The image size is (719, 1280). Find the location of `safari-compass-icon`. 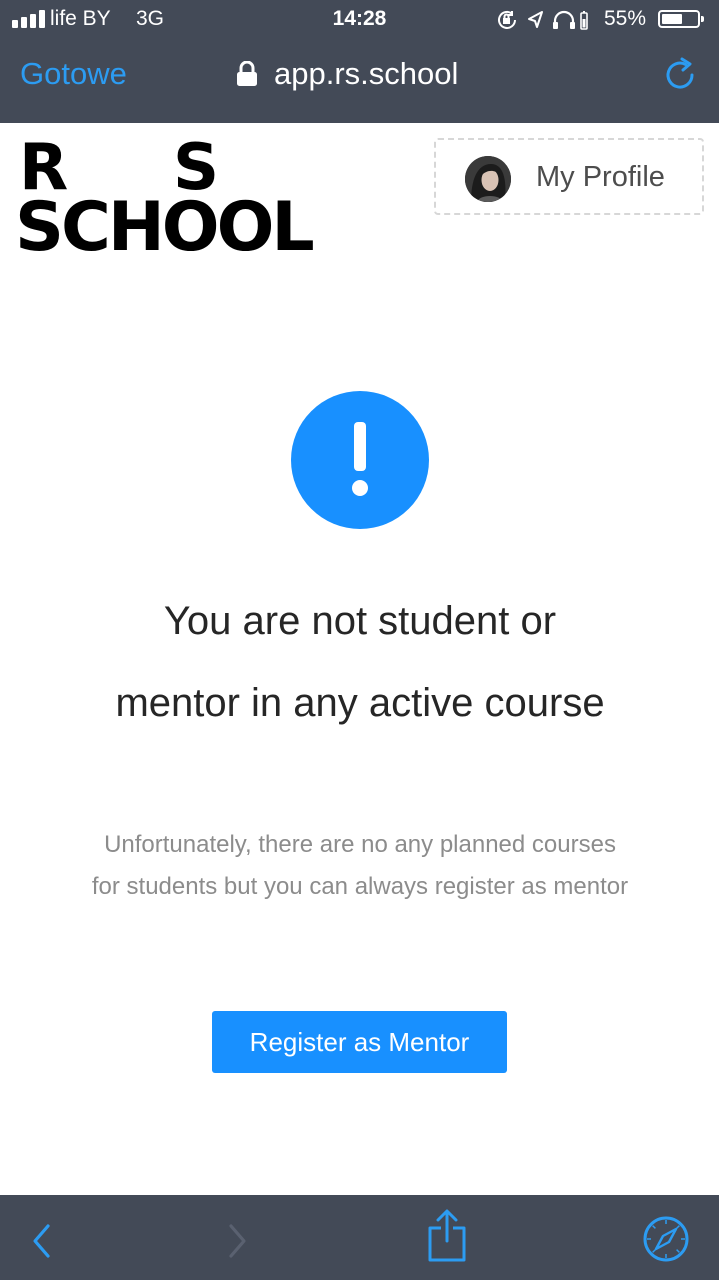

safari-compass-icon is located at coordinates (666, 1239).